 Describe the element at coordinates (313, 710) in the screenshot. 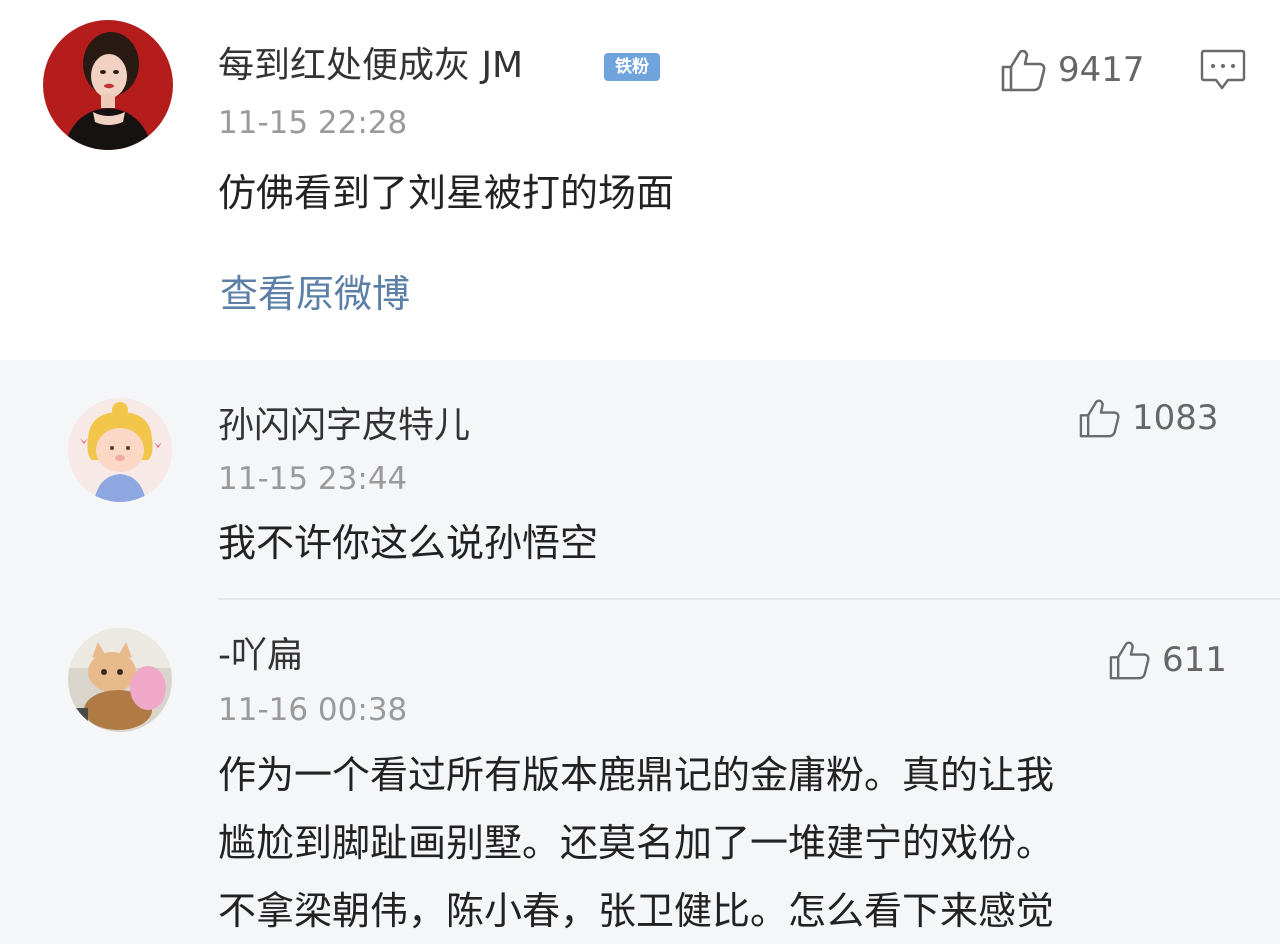

I see `timestamp: 11-16 00:38` at that location.